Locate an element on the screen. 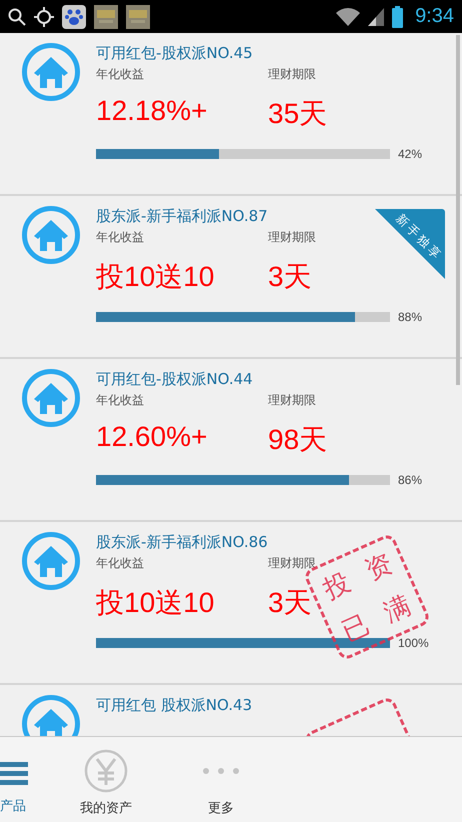 This screenshot has width=462, height=822. search-icon is located at coordinates (17, 17).